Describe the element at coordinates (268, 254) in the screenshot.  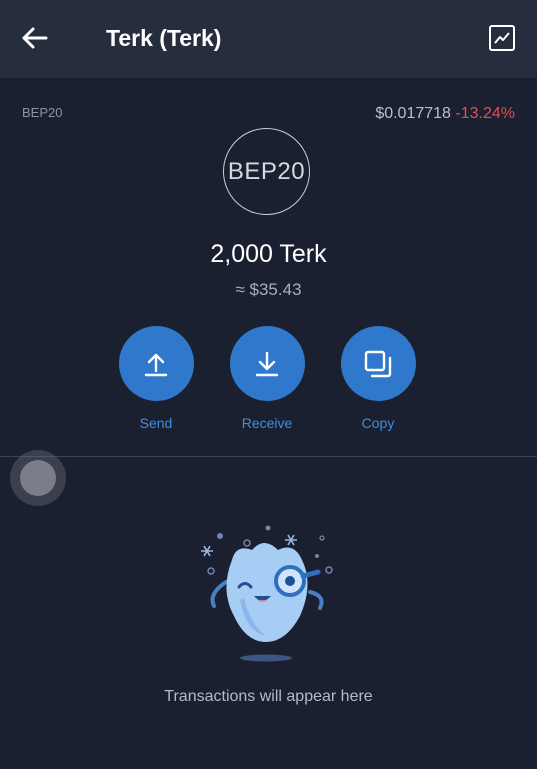
I see `token-balance: 2,000 Terk` at that location.